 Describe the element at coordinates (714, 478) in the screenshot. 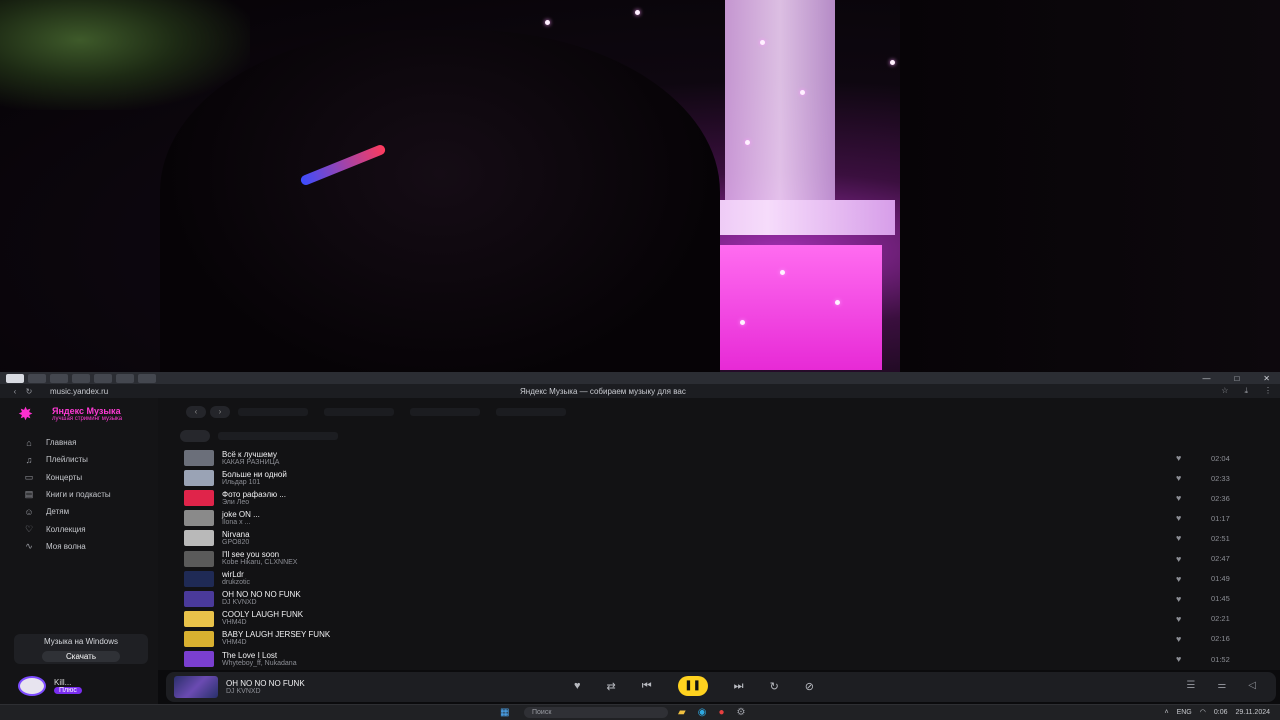

I see `track-row: Больше ни одной Ильдар 101 ♥ 02:33` at that location.